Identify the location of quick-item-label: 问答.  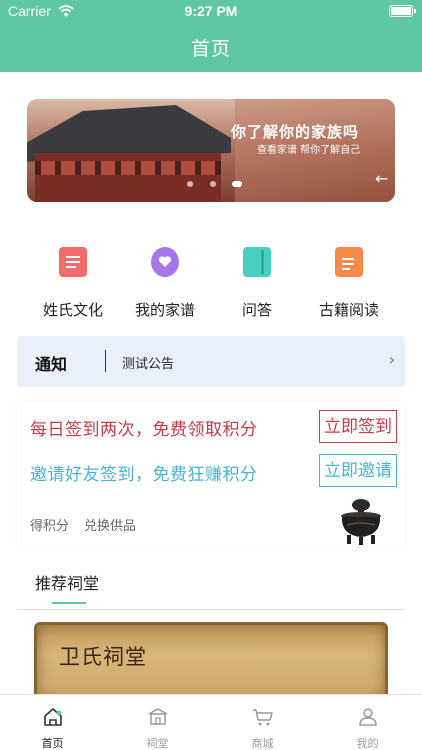
(256, 310).